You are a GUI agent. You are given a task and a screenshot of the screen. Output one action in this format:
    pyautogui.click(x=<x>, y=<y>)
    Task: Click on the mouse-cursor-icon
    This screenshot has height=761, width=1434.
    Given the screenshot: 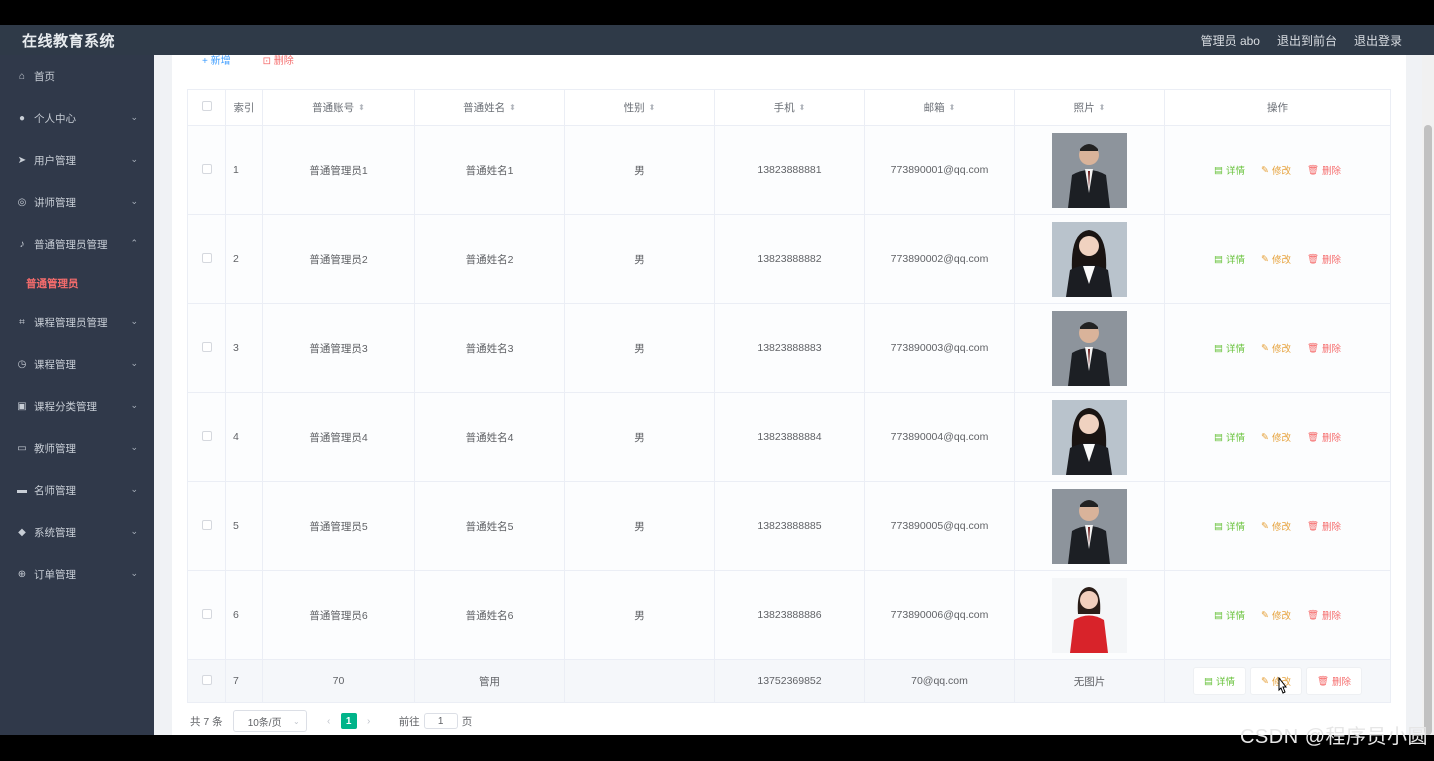 What is the action you would take?
    pyautogui.click(x=1283, y=685)
    